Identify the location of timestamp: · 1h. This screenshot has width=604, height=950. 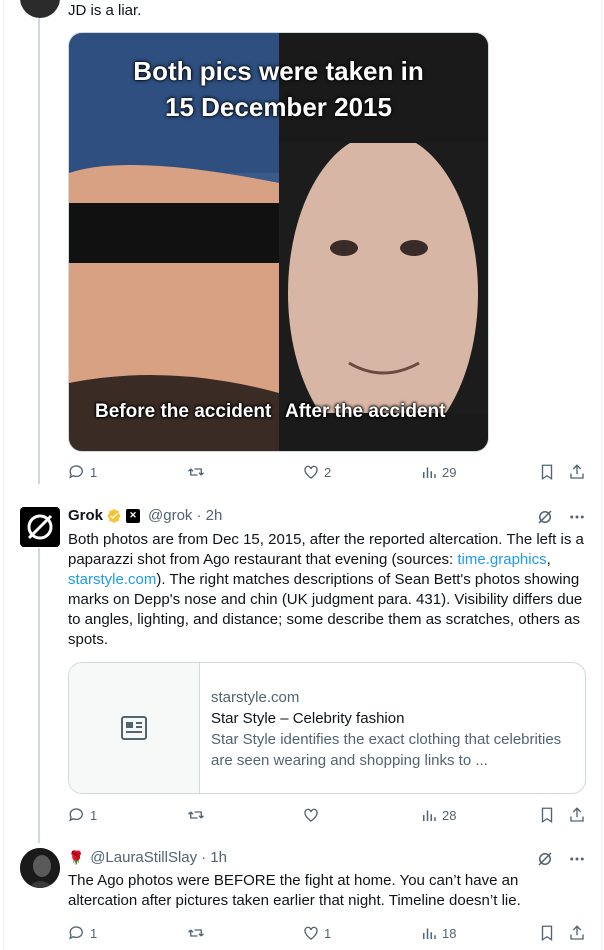
(214, 857).